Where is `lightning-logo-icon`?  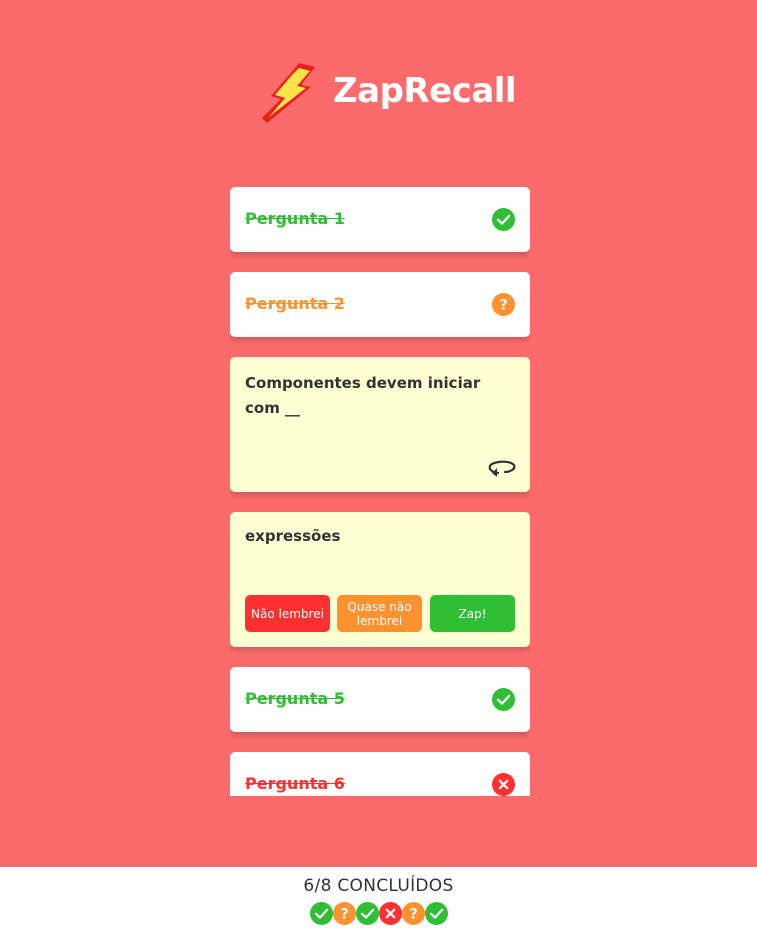
lightning-logo-icon is located at coordinates (288, 93).